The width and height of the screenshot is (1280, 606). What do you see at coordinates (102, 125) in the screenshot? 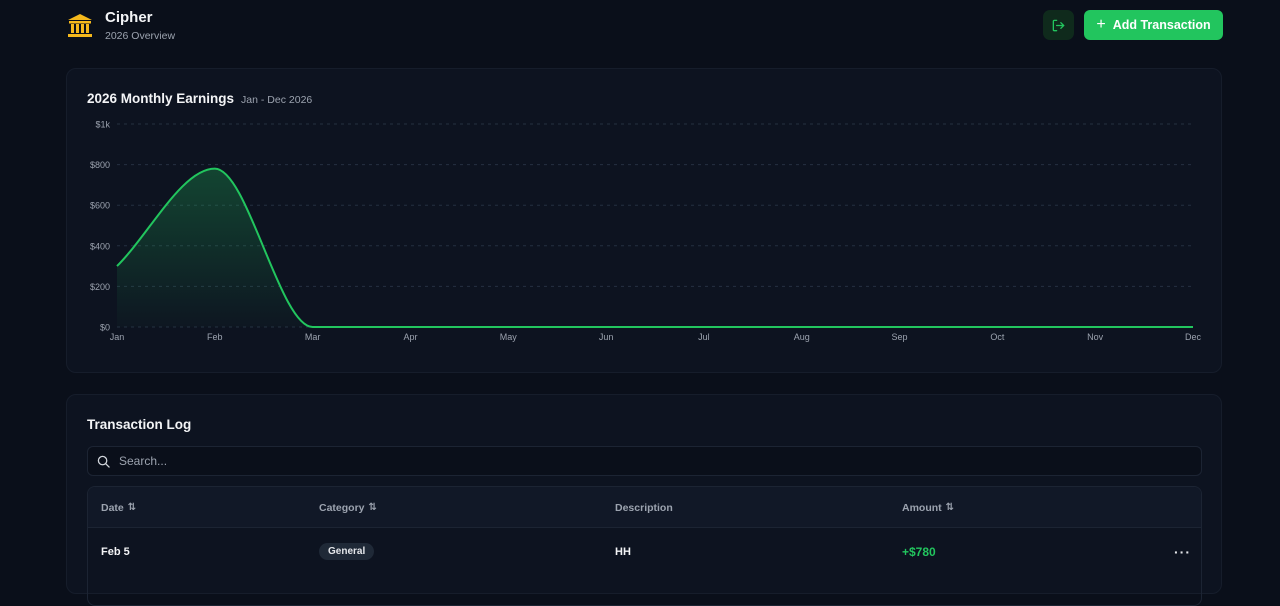
I see `y-tick-label: $1k` at bounding box center [102, 125].